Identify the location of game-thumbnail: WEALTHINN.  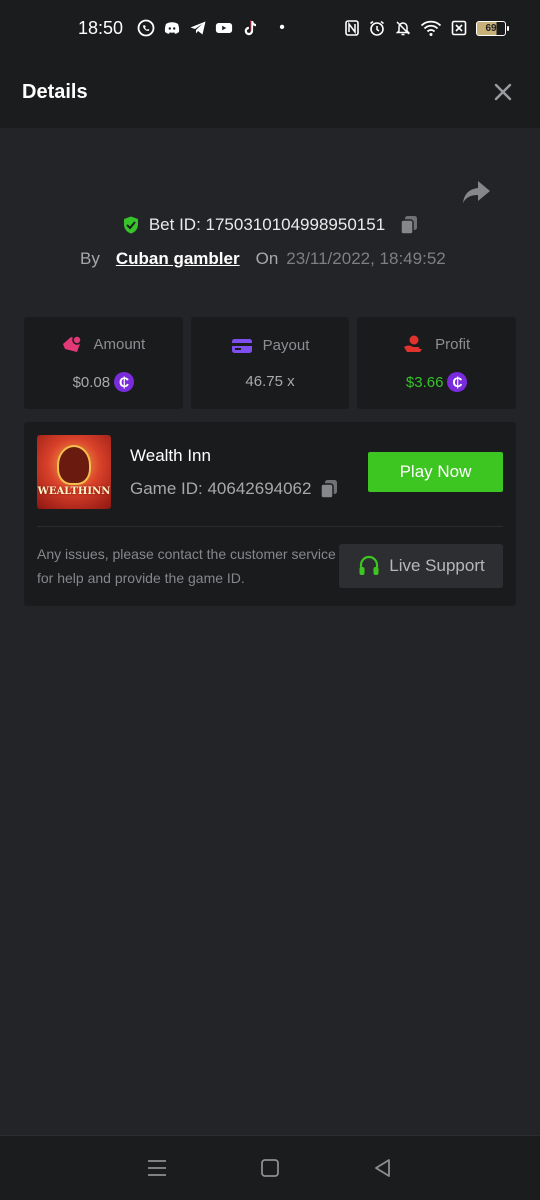
(74, 472).